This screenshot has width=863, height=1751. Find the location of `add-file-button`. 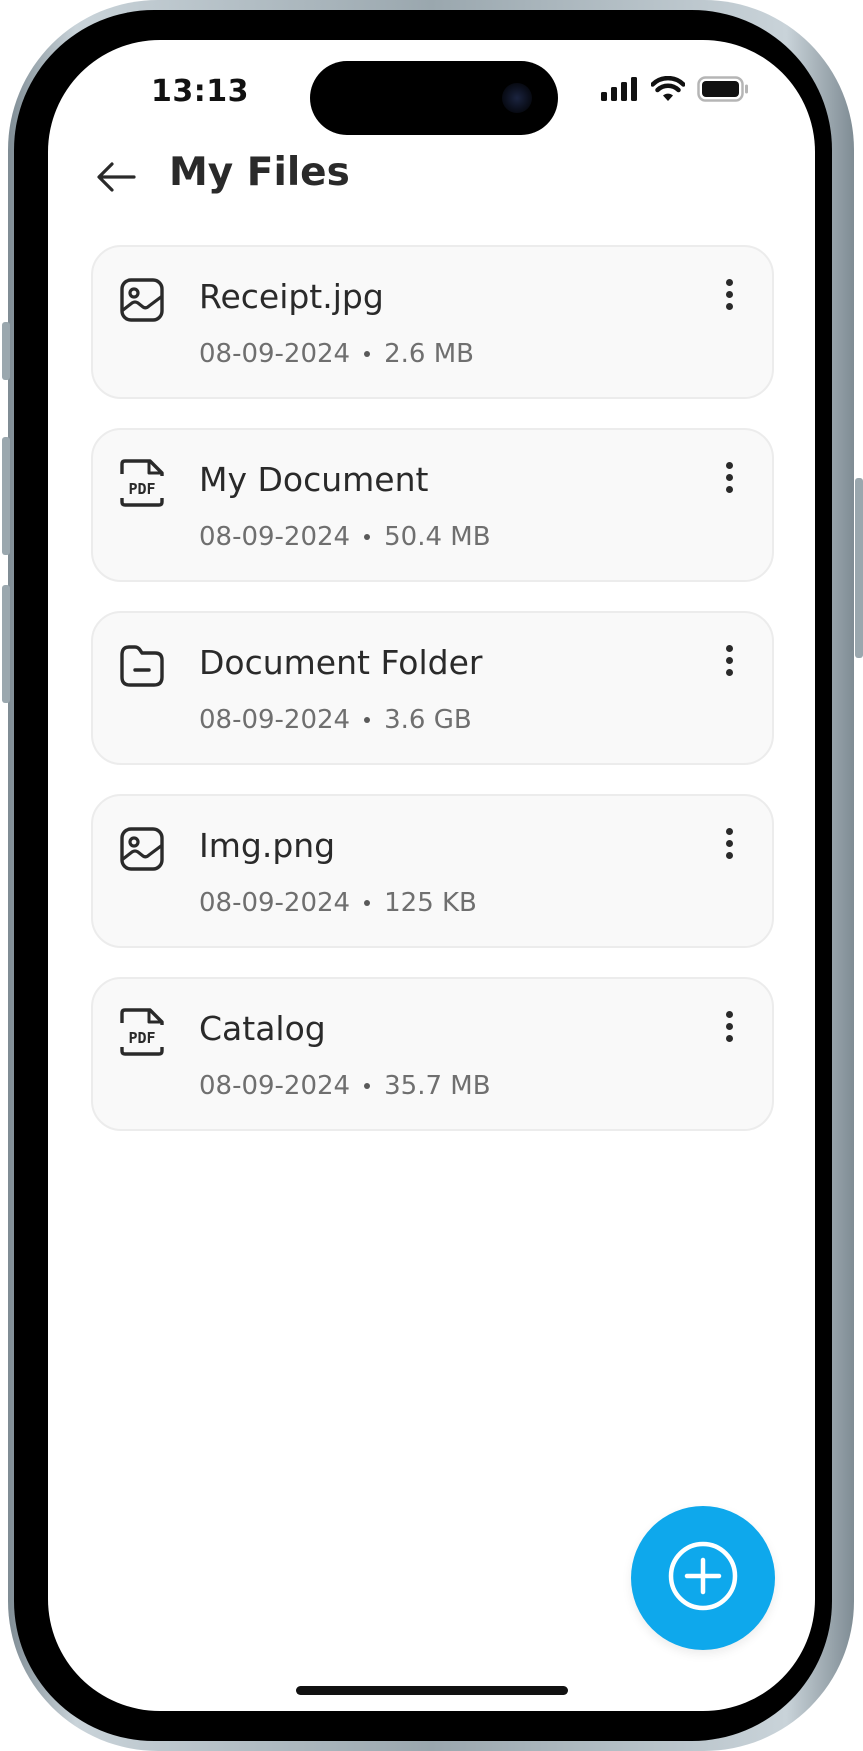

add-file-button is located at coordinates (703, 1578).